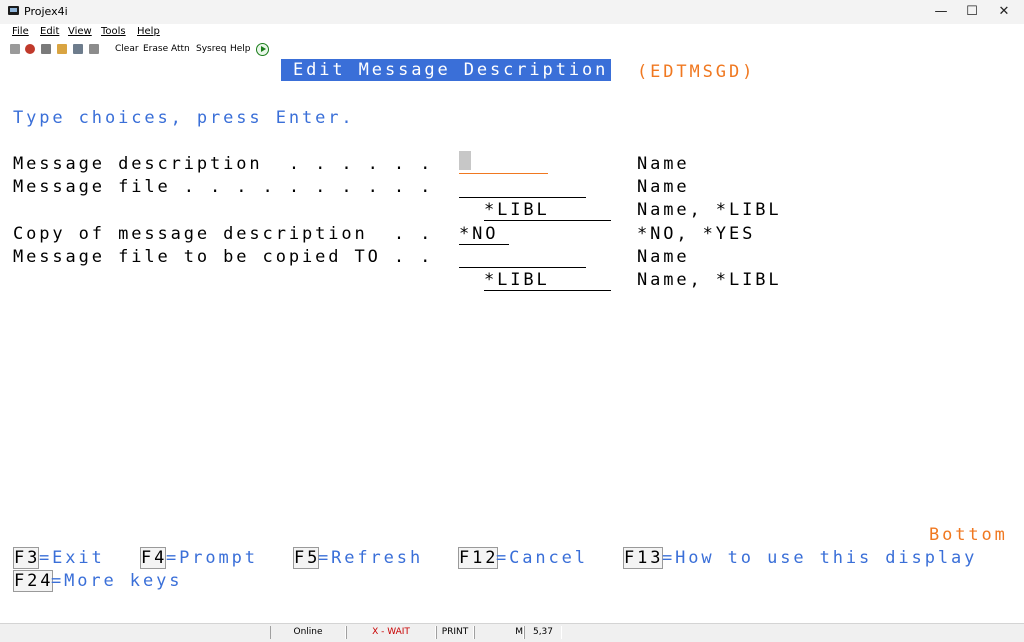  Describe the element at coordinates (547, 290) in the screenshot. I see `message-file-to-library-underline` at that location.